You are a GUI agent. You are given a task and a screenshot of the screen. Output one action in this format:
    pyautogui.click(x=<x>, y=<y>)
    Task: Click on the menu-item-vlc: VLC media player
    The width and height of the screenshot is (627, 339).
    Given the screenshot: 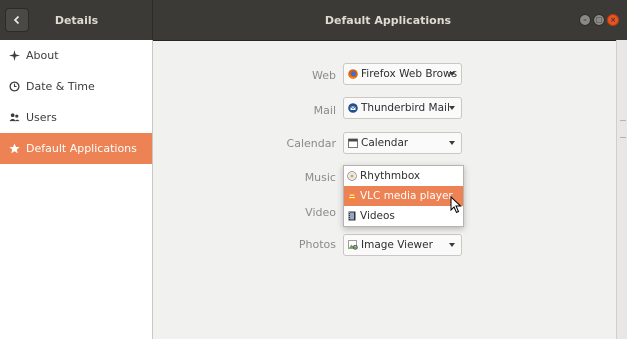 What is the action you would take?
    pyautogui.click(x=403, y=196)
    